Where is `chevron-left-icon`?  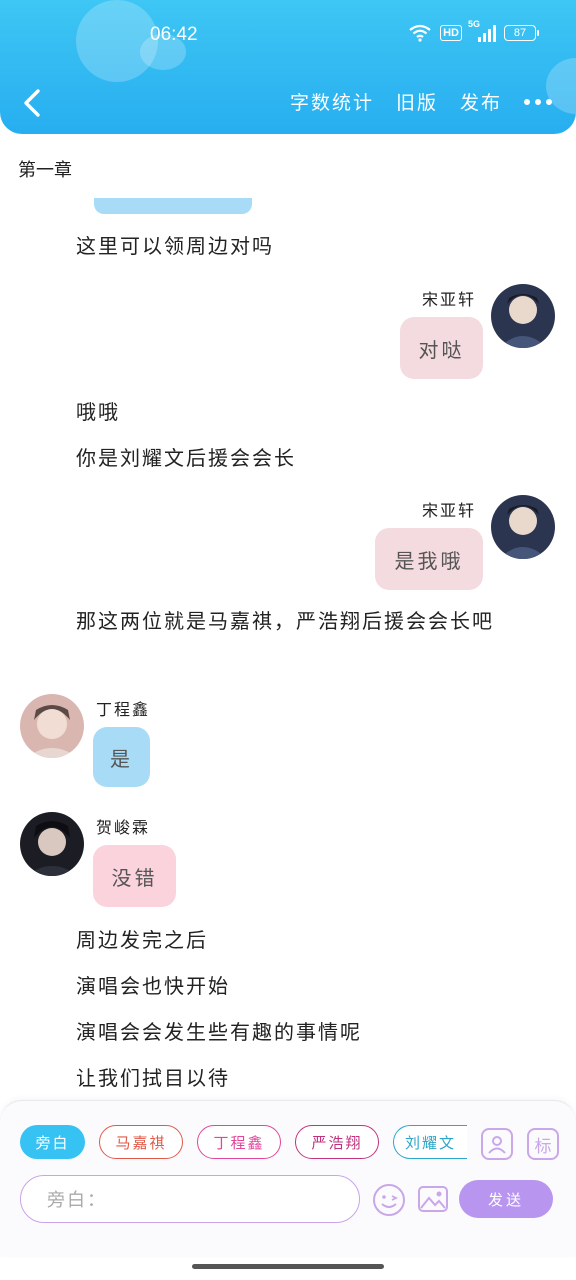
chevron-left-icon is located at coordinates (32, 103).